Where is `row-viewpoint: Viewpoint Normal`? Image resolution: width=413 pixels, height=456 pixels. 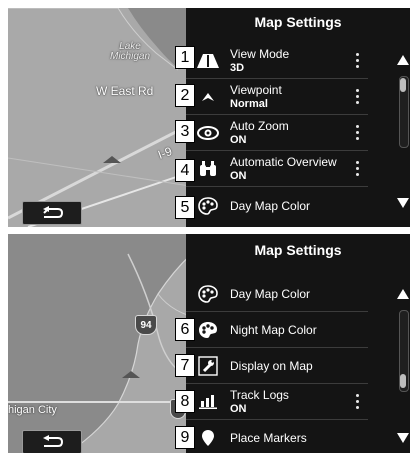
row-viewpoint: Viewpoint Normal is located at coordinates (277, 96).